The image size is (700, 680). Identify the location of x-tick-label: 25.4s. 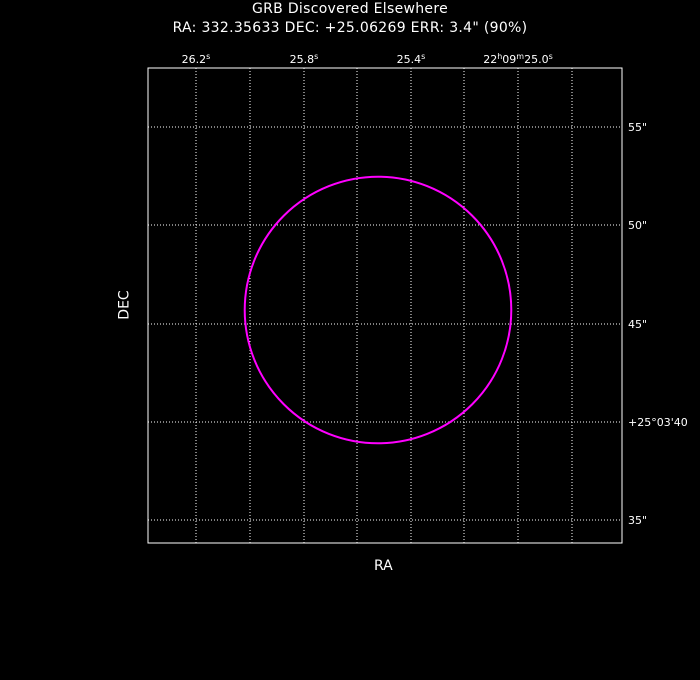
(411, 59).